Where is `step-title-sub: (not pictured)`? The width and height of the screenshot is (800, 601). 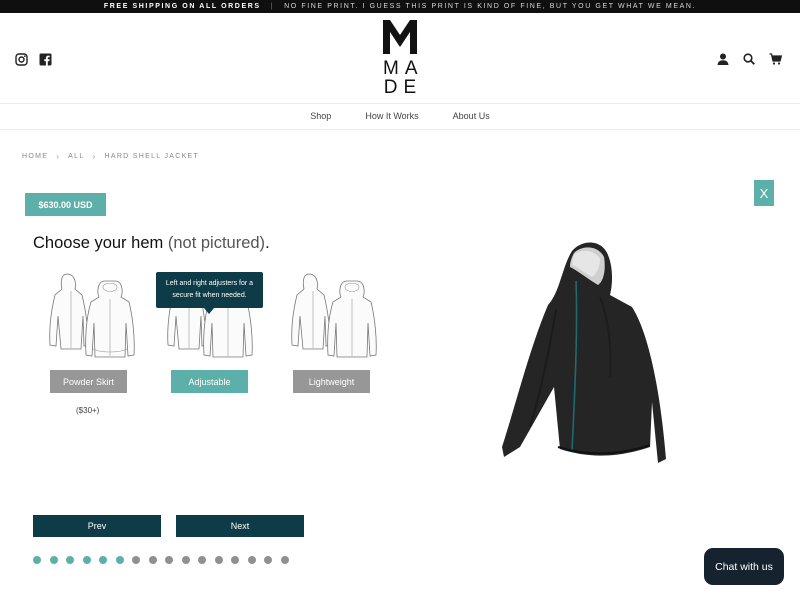 step-title-sub: (not pictured) is located at coordinates (216, 243).